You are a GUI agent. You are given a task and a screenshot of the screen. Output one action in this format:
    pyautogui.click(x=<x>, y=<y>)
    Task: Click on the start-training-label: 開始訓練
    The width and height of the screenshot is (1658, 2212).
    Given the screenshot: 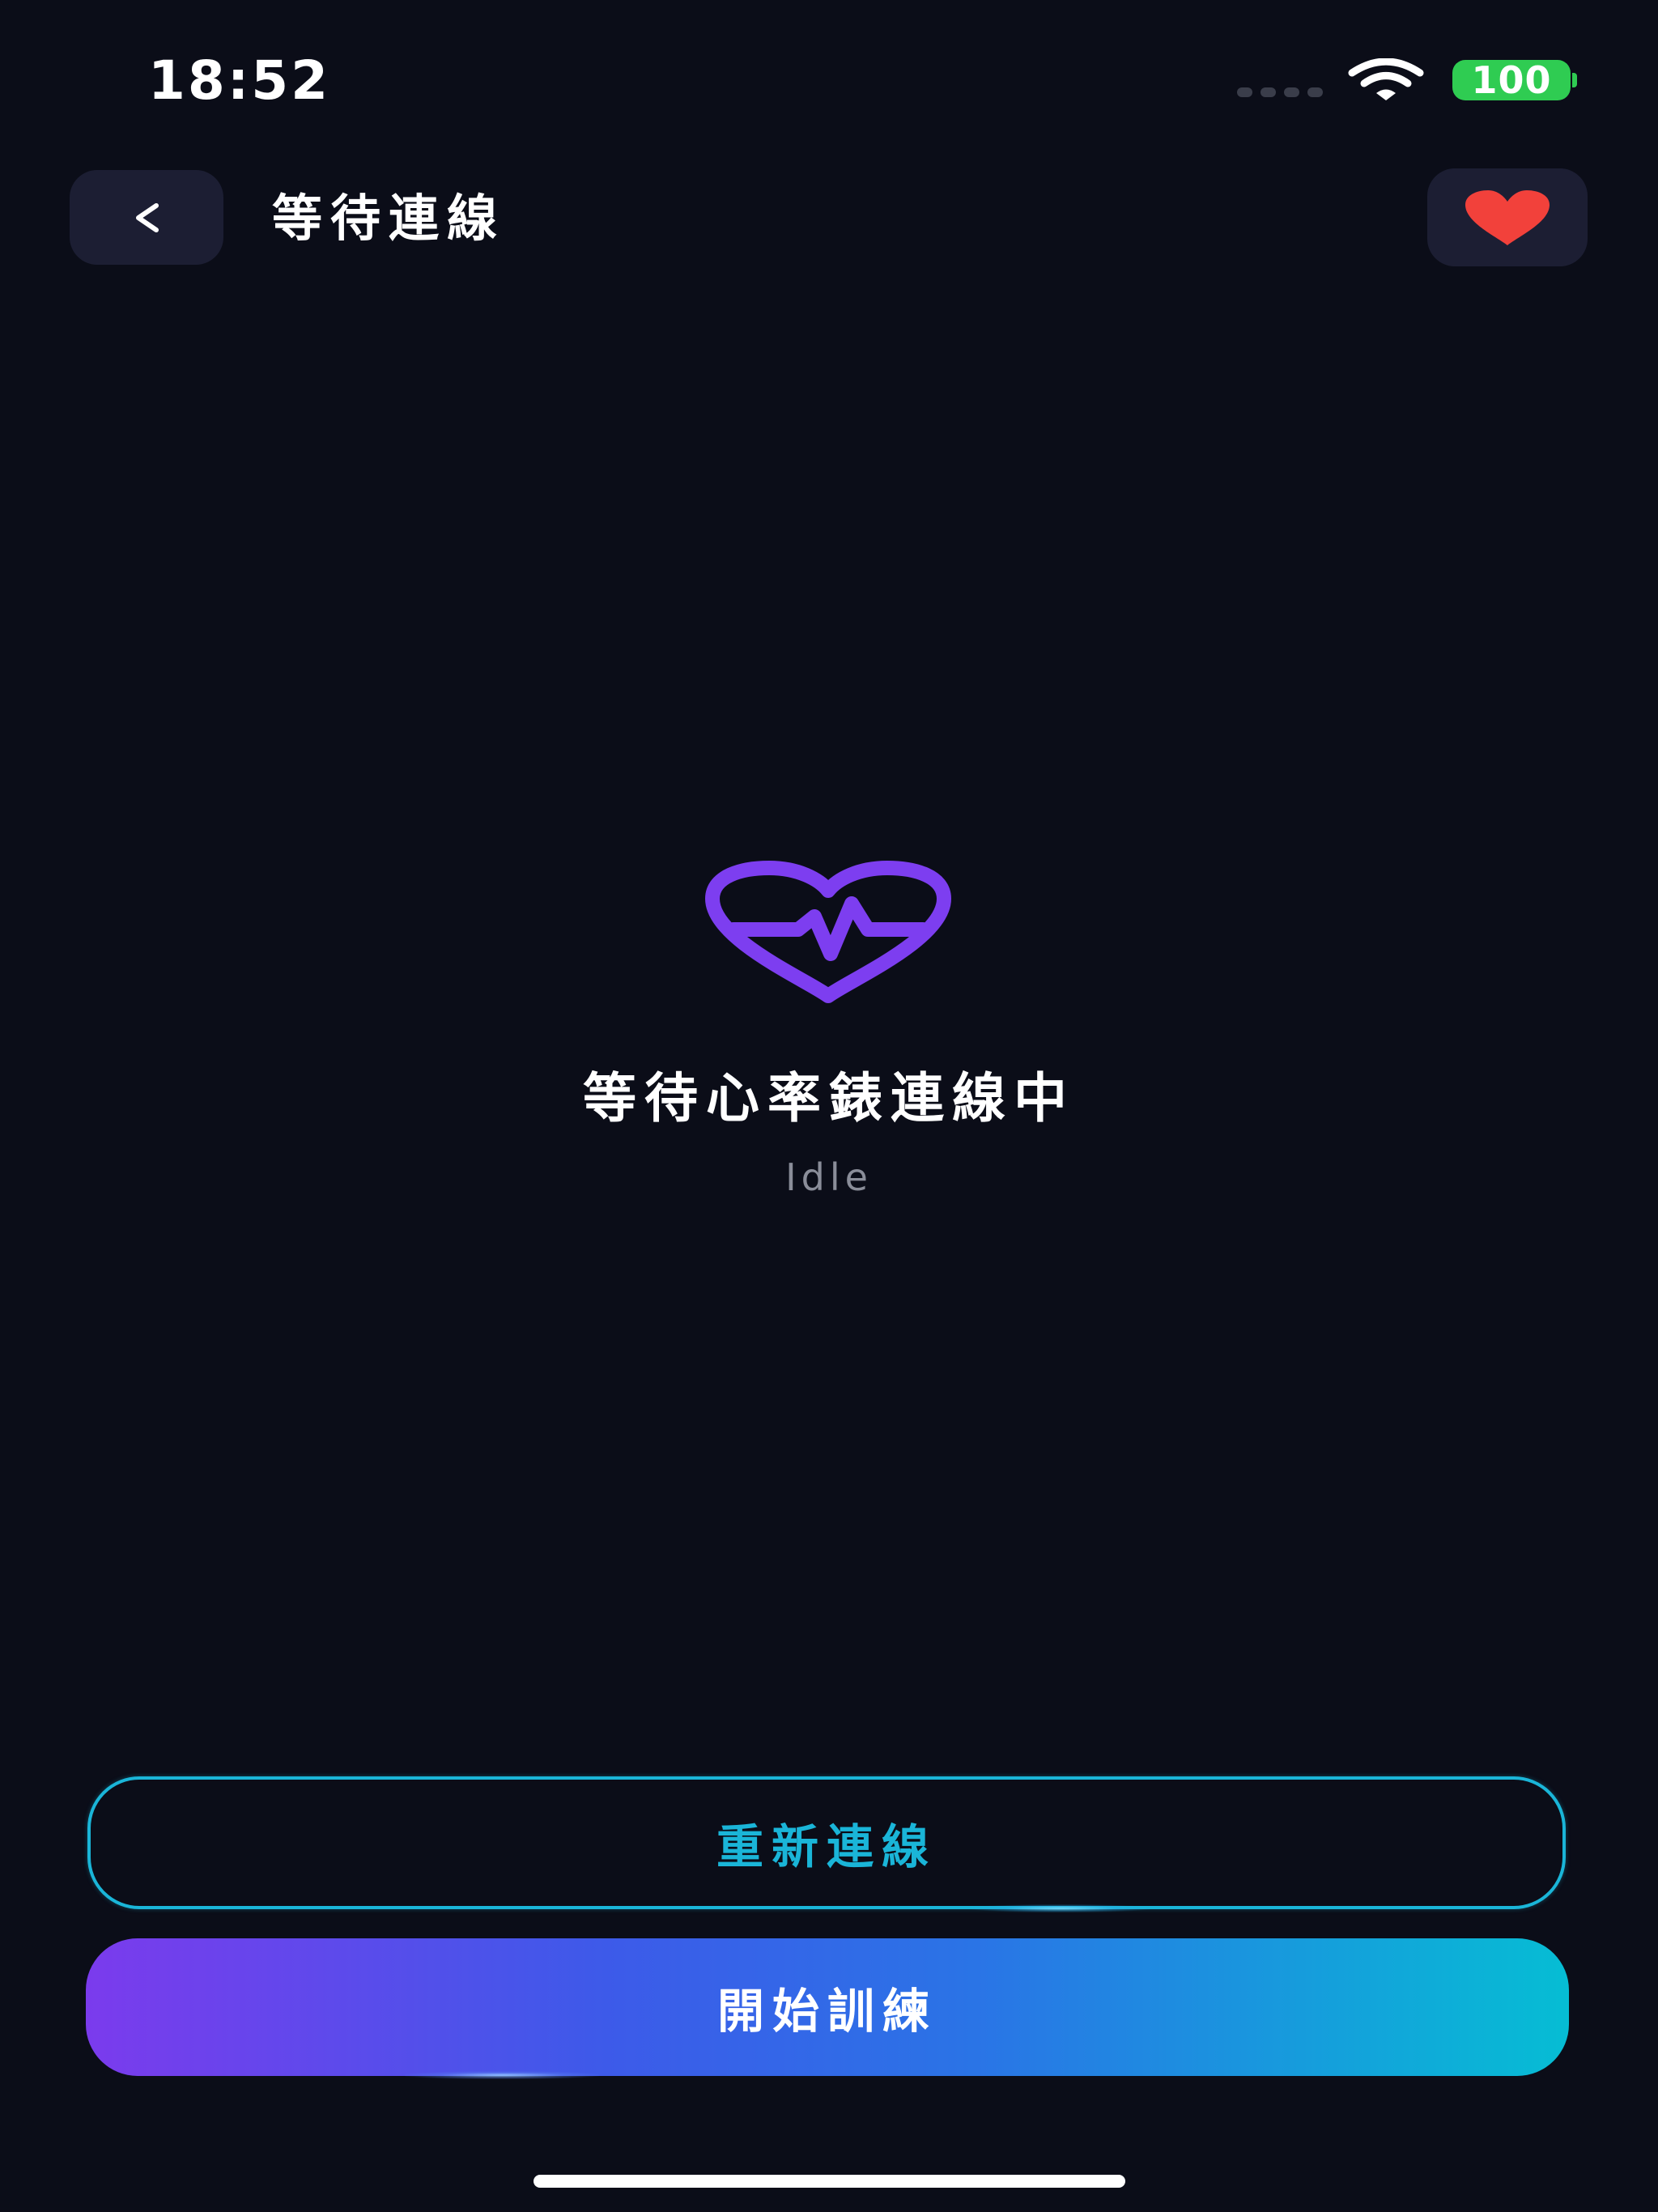 What is the action you would take?
    pyautogui.click(x=826, y=2012)
    